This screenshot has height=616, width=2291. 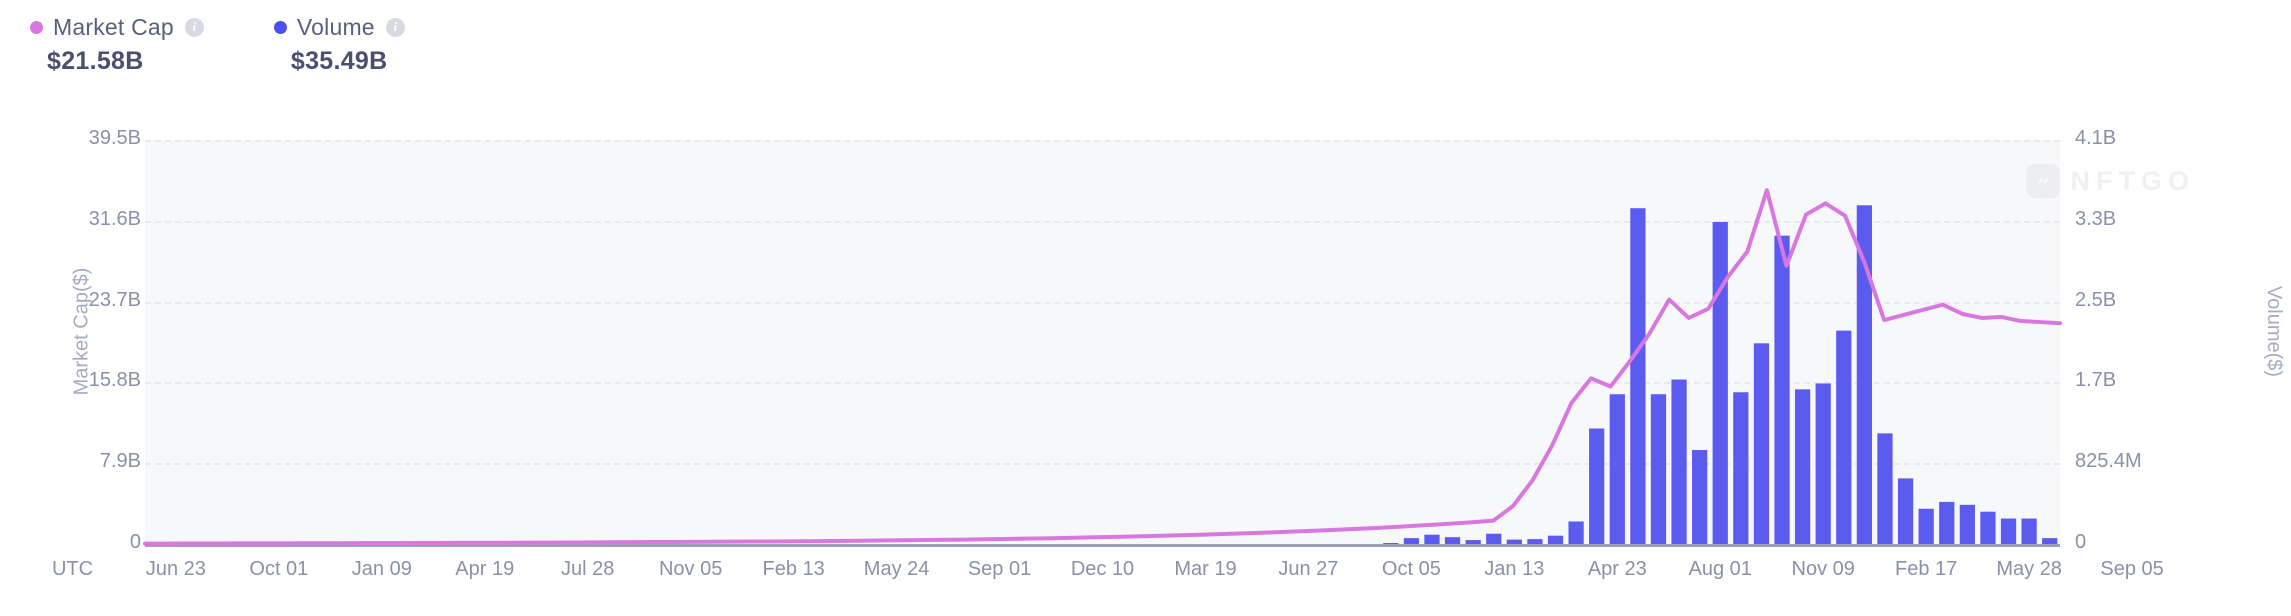 I want to click on x-axis-tick-label: Oct 01, so click(x=279, y=569).